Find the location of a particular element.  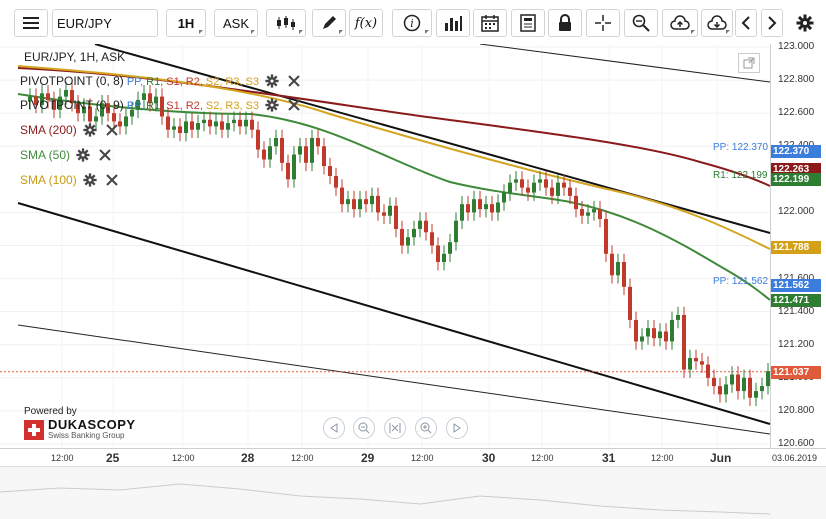

scroll-forward-button is located at coordinates (457, 428).